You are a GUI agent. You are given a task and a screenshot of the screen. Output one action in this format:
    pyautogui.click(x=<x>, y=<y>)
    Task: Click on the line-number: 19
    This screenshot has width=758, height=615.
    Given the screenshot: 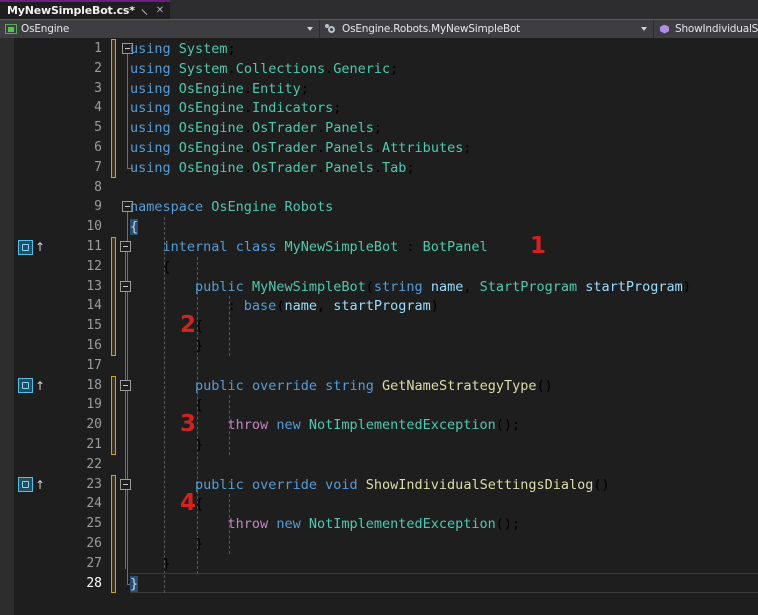 What is the action you would take?
    pyautogui.click(x=94, y=405)
    